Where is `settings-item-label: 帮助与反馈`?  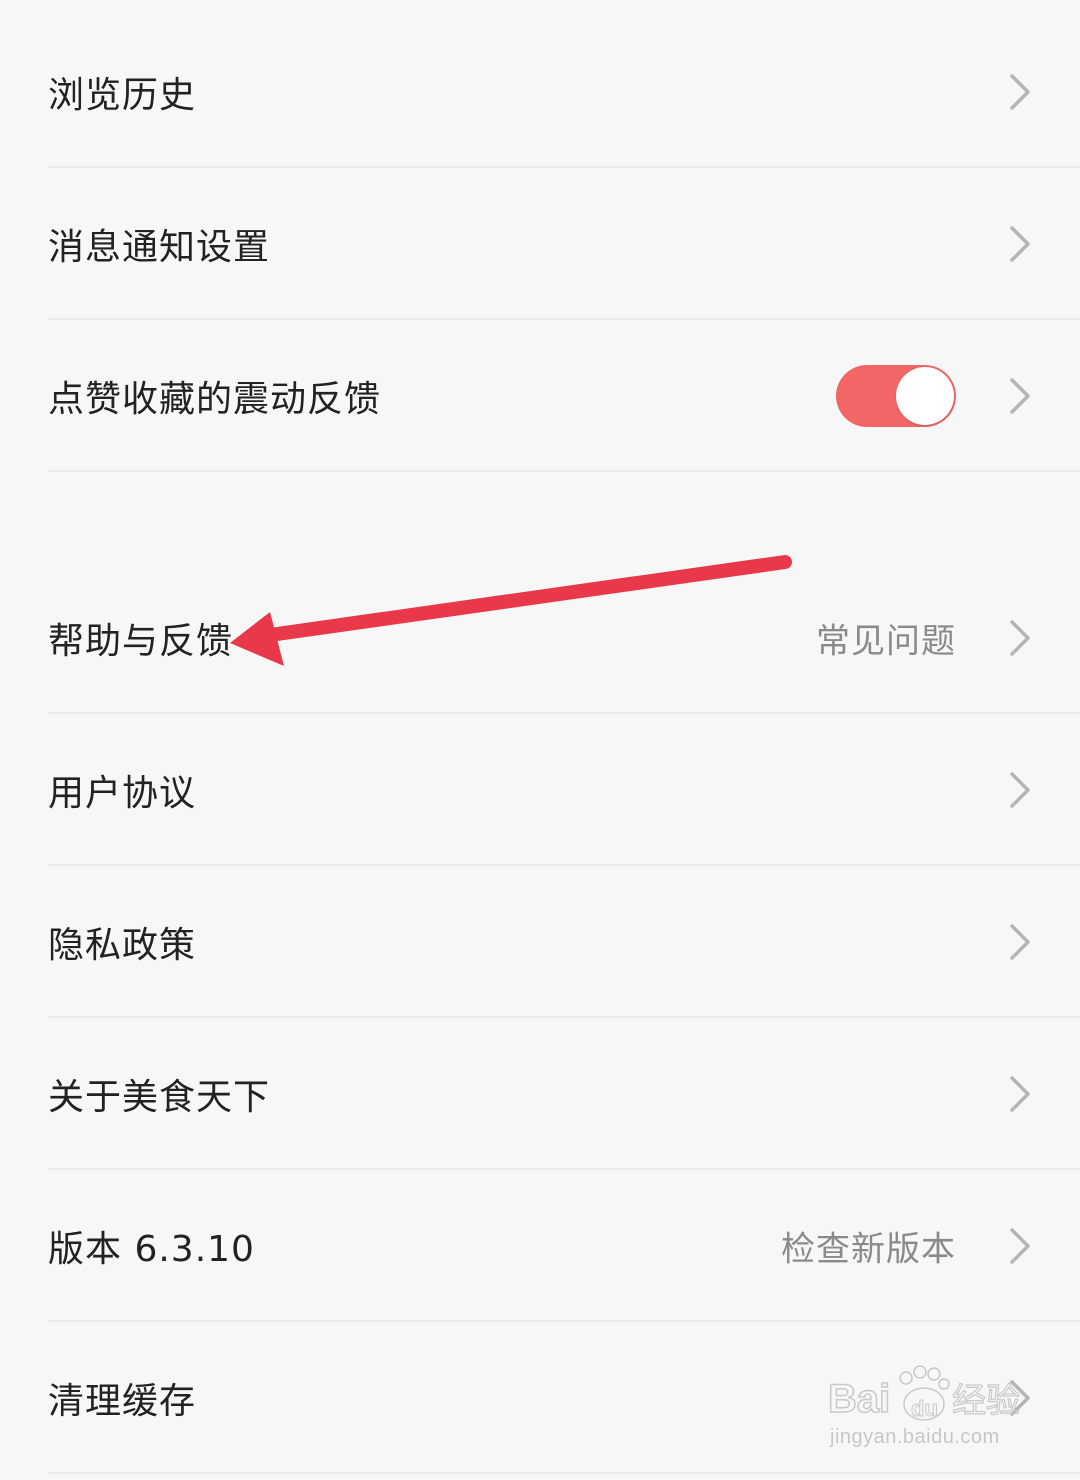 settings-item-label: 帮助与反馈 is located at coordinates (141, 641).